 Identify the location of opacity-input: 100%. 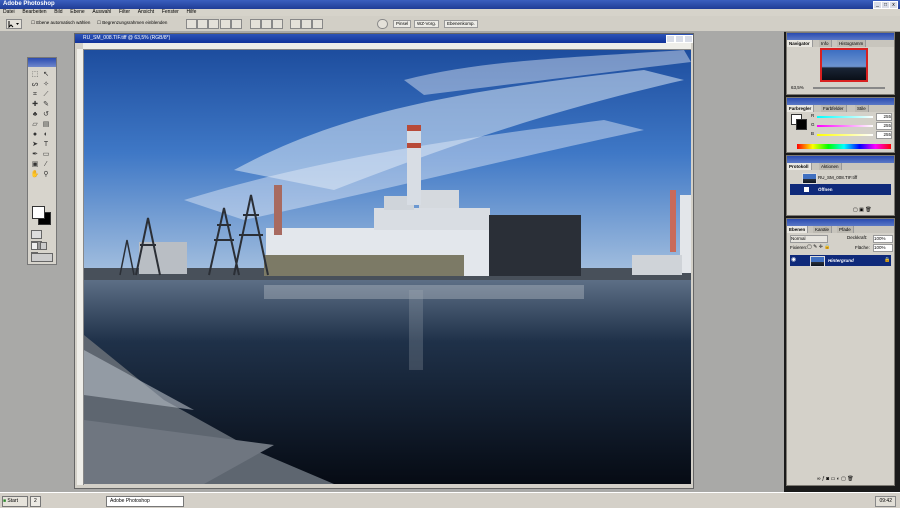
(883, 239).